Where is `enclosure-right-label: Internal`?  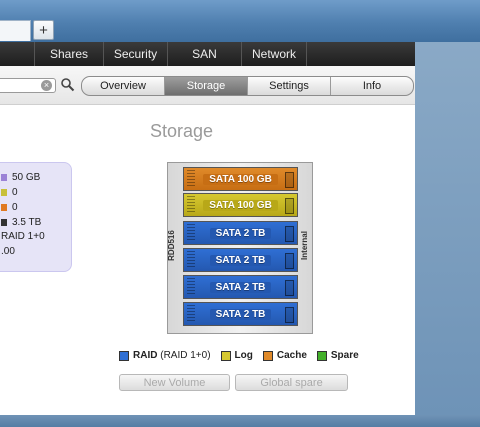
enclosure-right-label: Internal is located at coordinates (304, 245).